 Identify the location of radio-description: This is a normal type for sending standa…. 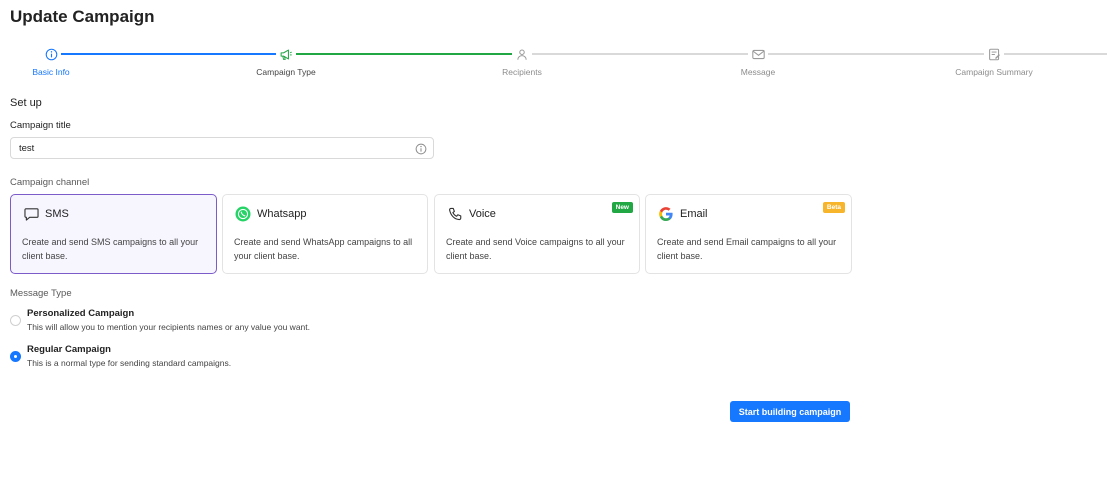
(129, 363).